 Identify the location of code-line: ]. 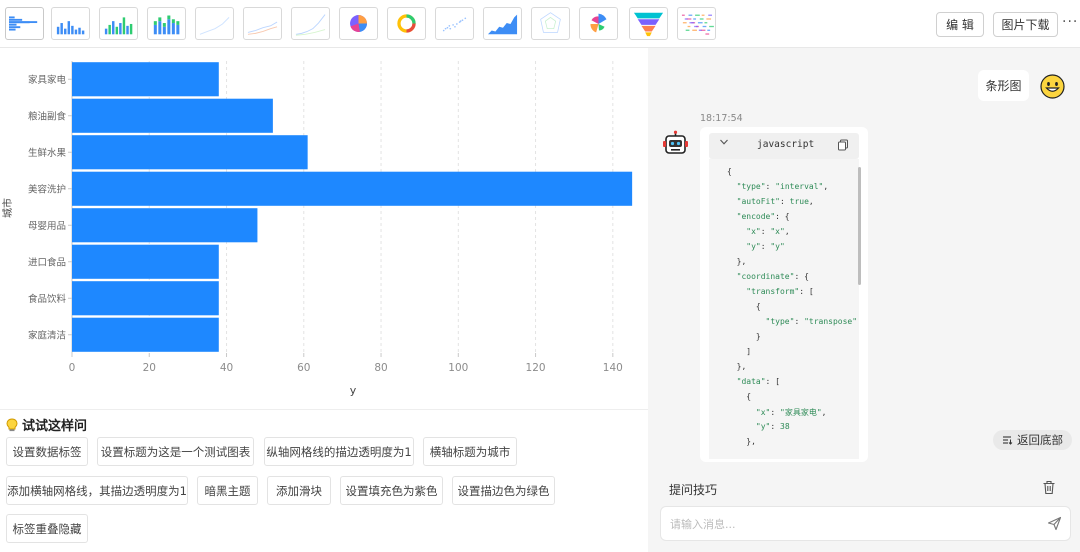
(739, 351).